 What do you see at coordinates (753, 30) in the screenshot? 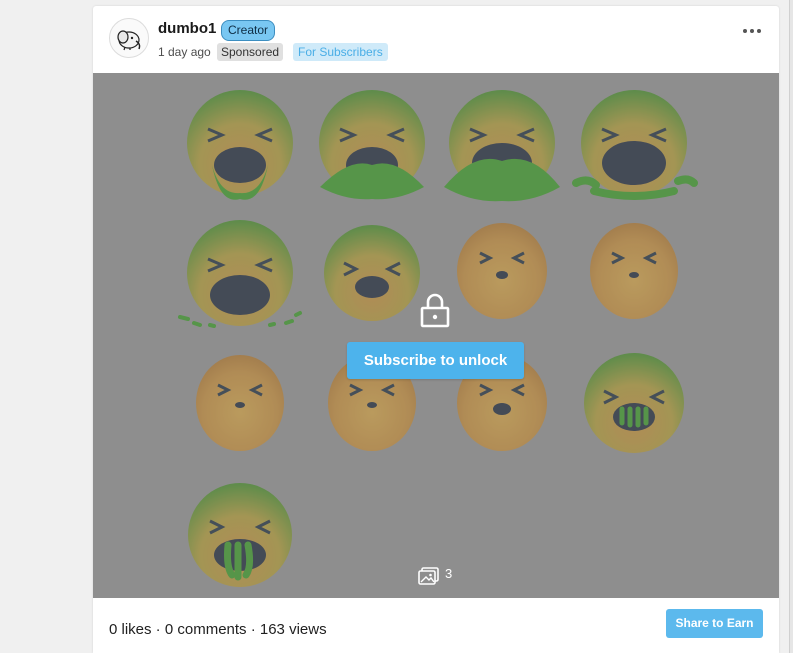
I see `more-options-button` at bounding box center [753, 30].